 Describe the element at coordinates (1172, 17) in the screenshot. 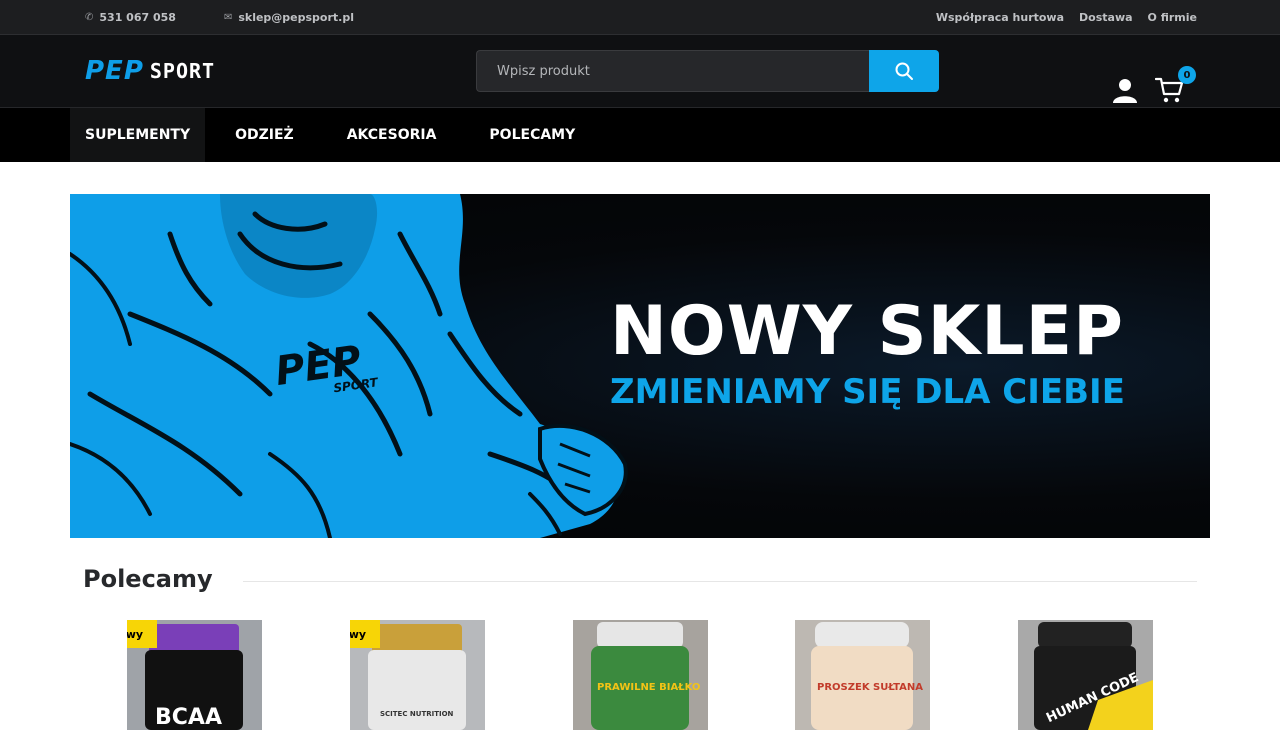

I see `link-about: O firmie` at that location.